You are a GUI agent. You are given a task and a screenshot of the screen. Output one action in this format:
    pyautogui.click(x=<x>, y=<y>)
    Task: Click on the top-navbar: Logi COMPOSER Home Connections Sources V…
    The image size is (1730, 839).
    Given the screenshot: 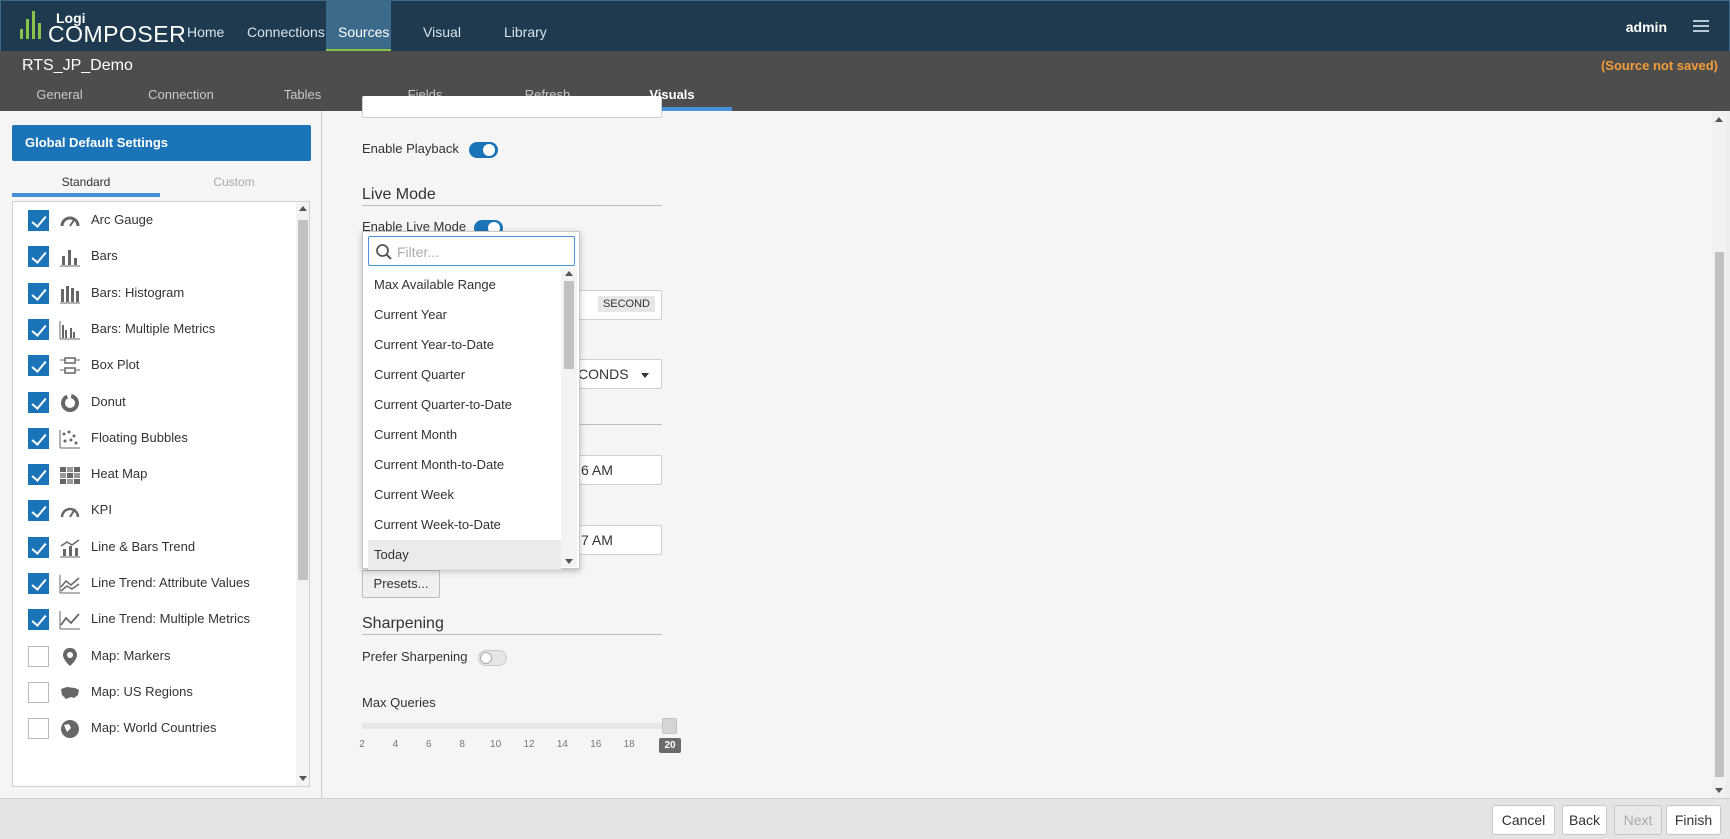 What is the action you would take?
    pyautogui.click(x=865, y=51)
    